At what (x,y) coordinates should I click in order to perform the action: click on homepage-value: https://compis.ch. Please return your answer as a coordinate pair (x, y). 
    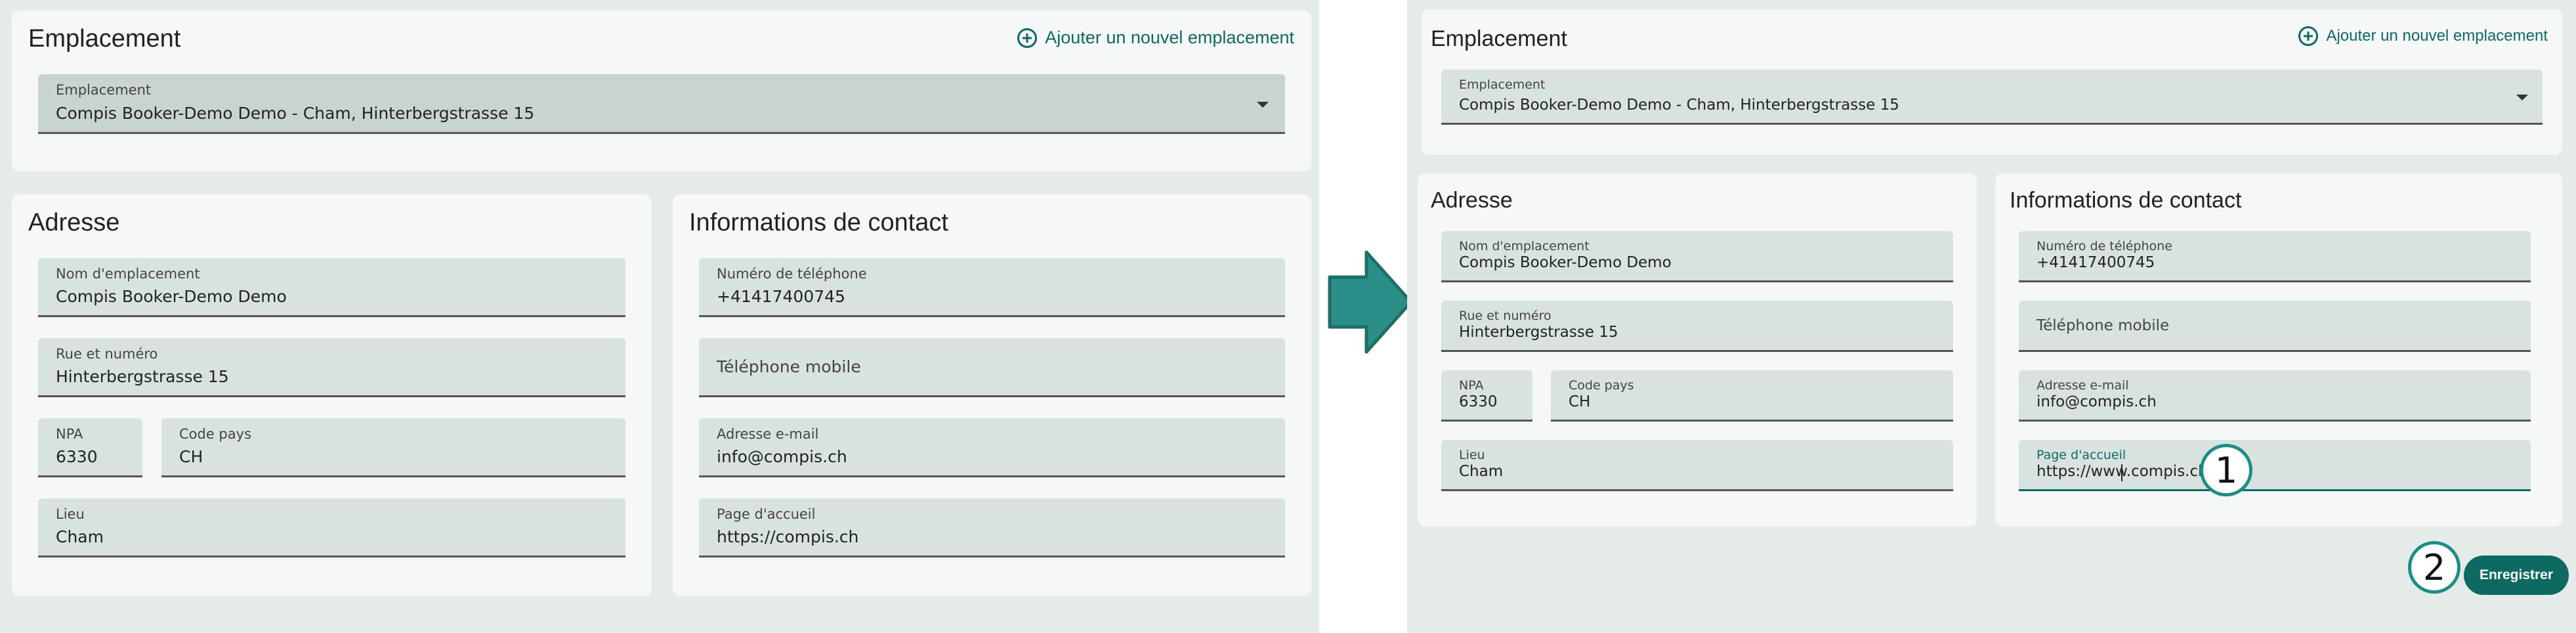
    Looking at the image, I should click on (788, 536).